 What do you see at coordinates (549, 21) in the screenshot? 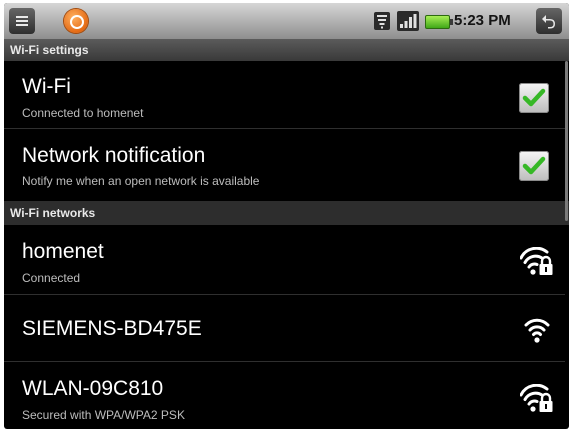
I see `back-icon` at bounding box center [549, 21].